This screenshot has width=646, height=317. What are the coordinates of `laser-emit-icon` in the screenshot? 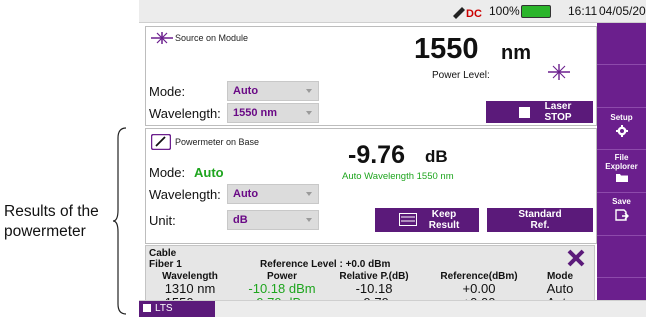 It's located at (559, 72).